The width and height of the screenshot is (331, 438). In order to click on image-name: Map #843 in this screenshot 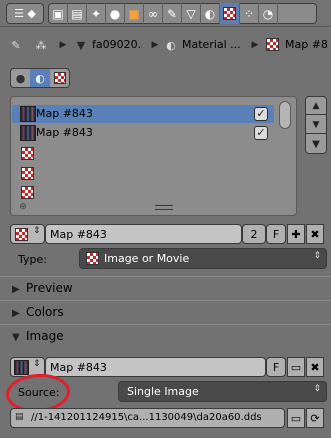, I will do `click(78, 367)`.